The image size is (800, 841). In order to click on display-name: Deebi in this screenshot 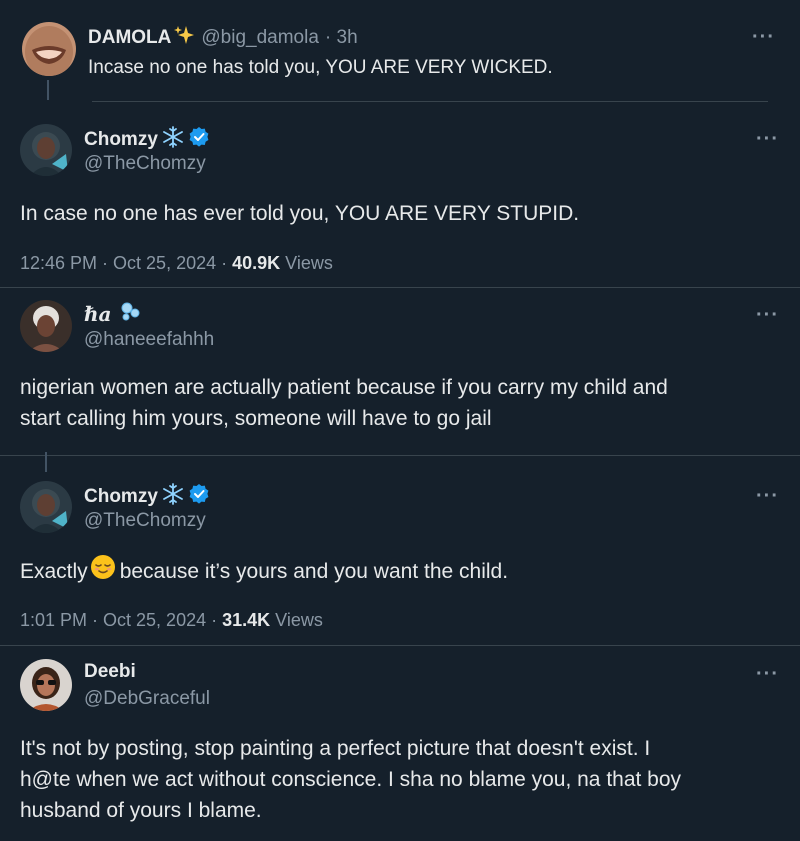, I will do `click(110, 672)`.